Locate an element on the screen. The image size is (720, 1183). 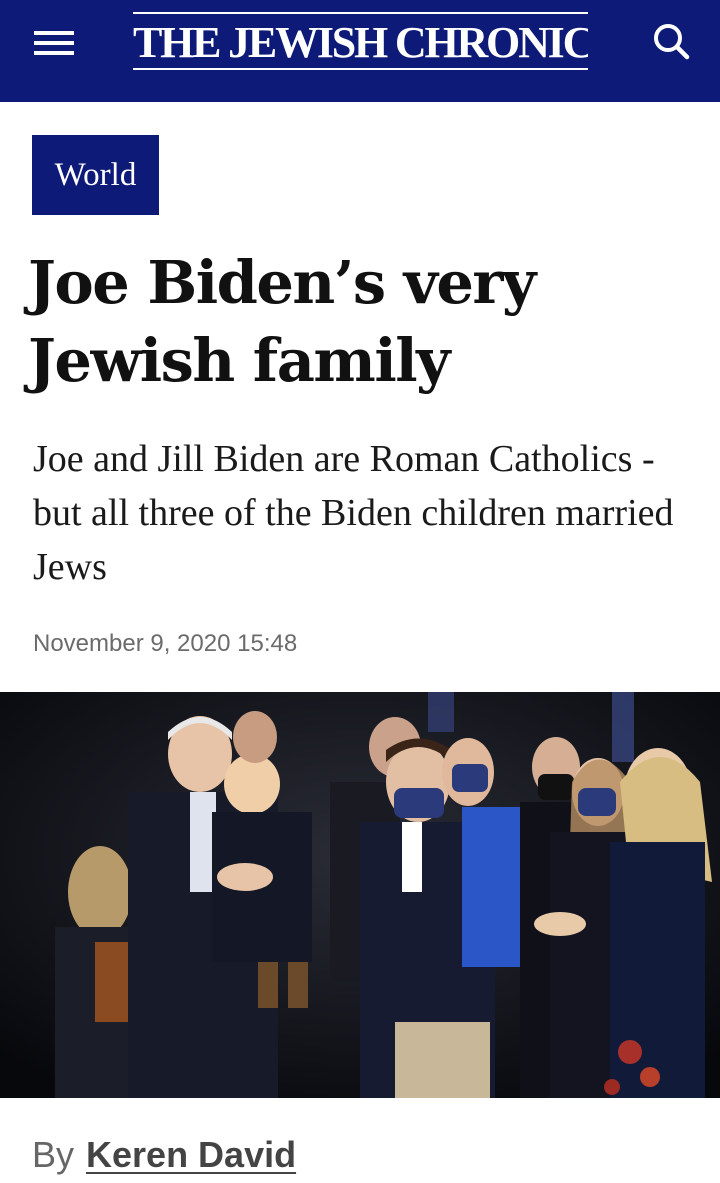
hamburger-menu-icon is located at coordinates (54, 33).